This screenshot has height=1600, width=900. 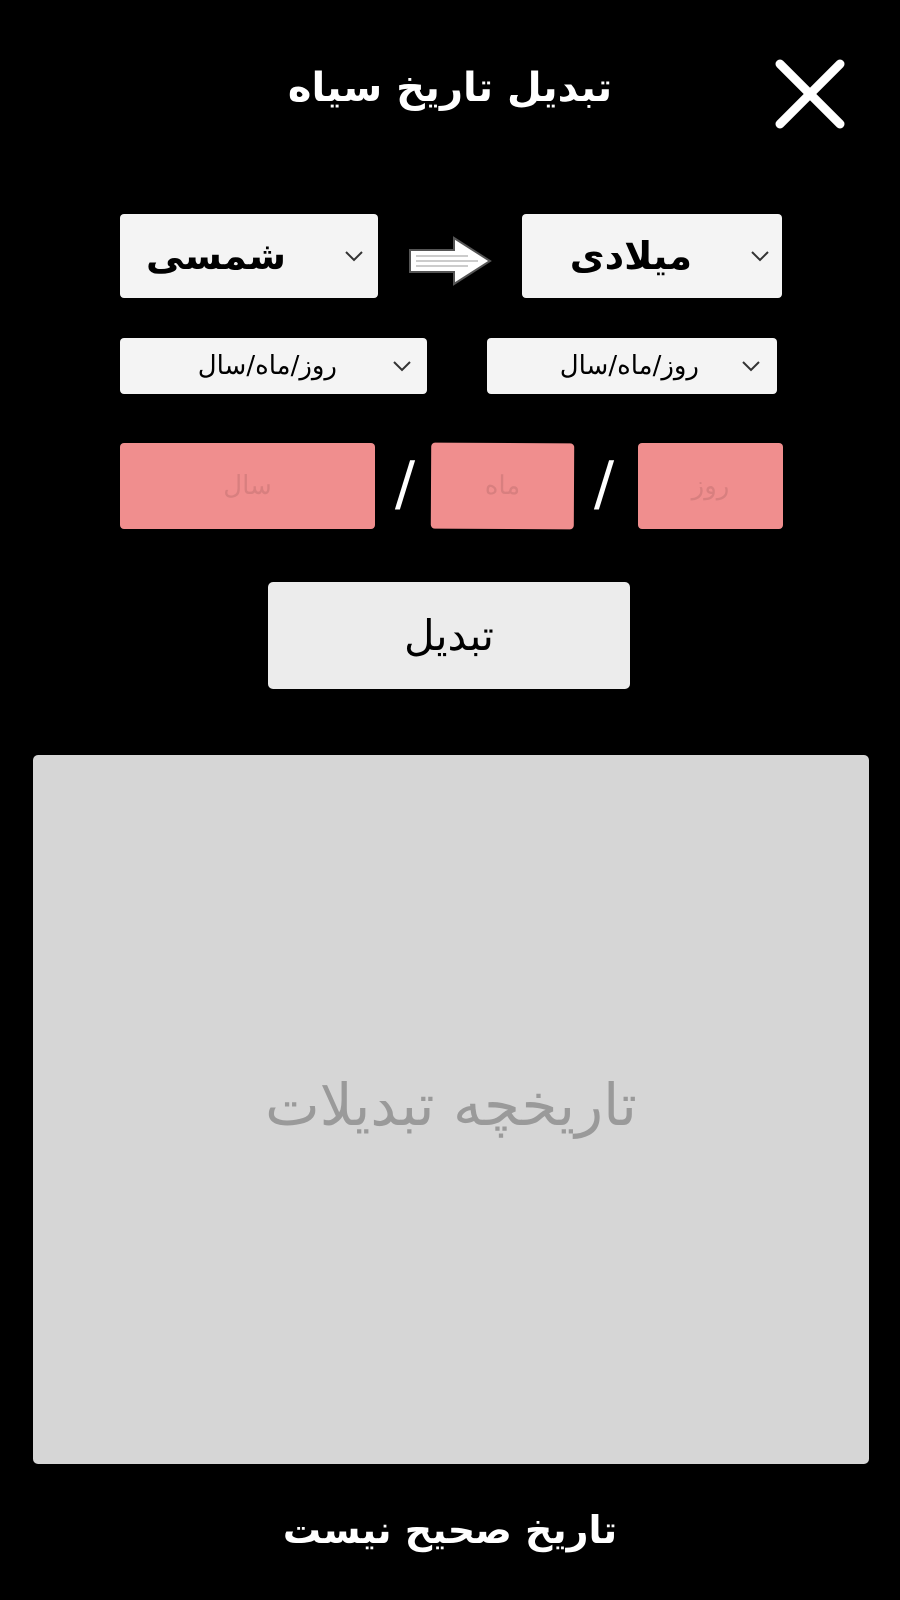 What do you see at coordinates (710, 486) in the screenshot?
I see `day-input` at bounding box center [710, 486].